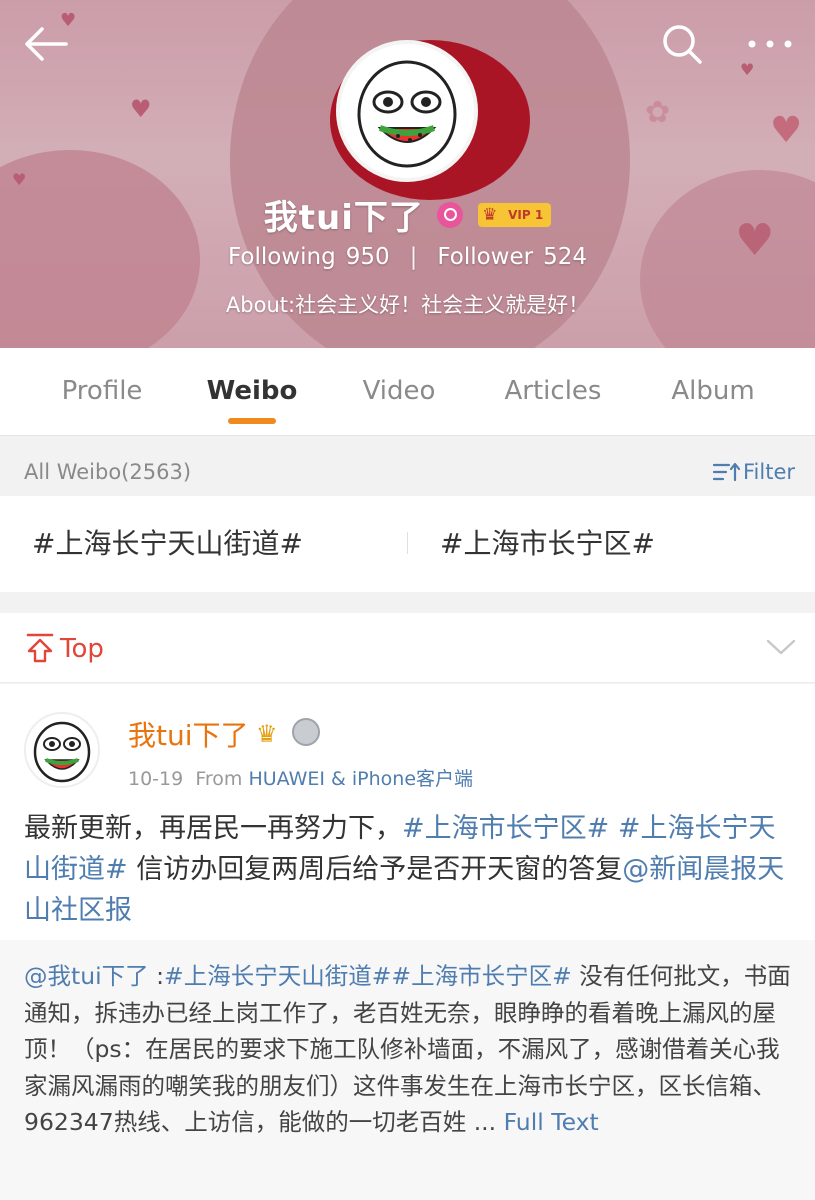 This screenshot has height=1200, width=815. Describe the element at coordinates (399, 392) in the screenshot. I see `tab-video: Video` at that location.